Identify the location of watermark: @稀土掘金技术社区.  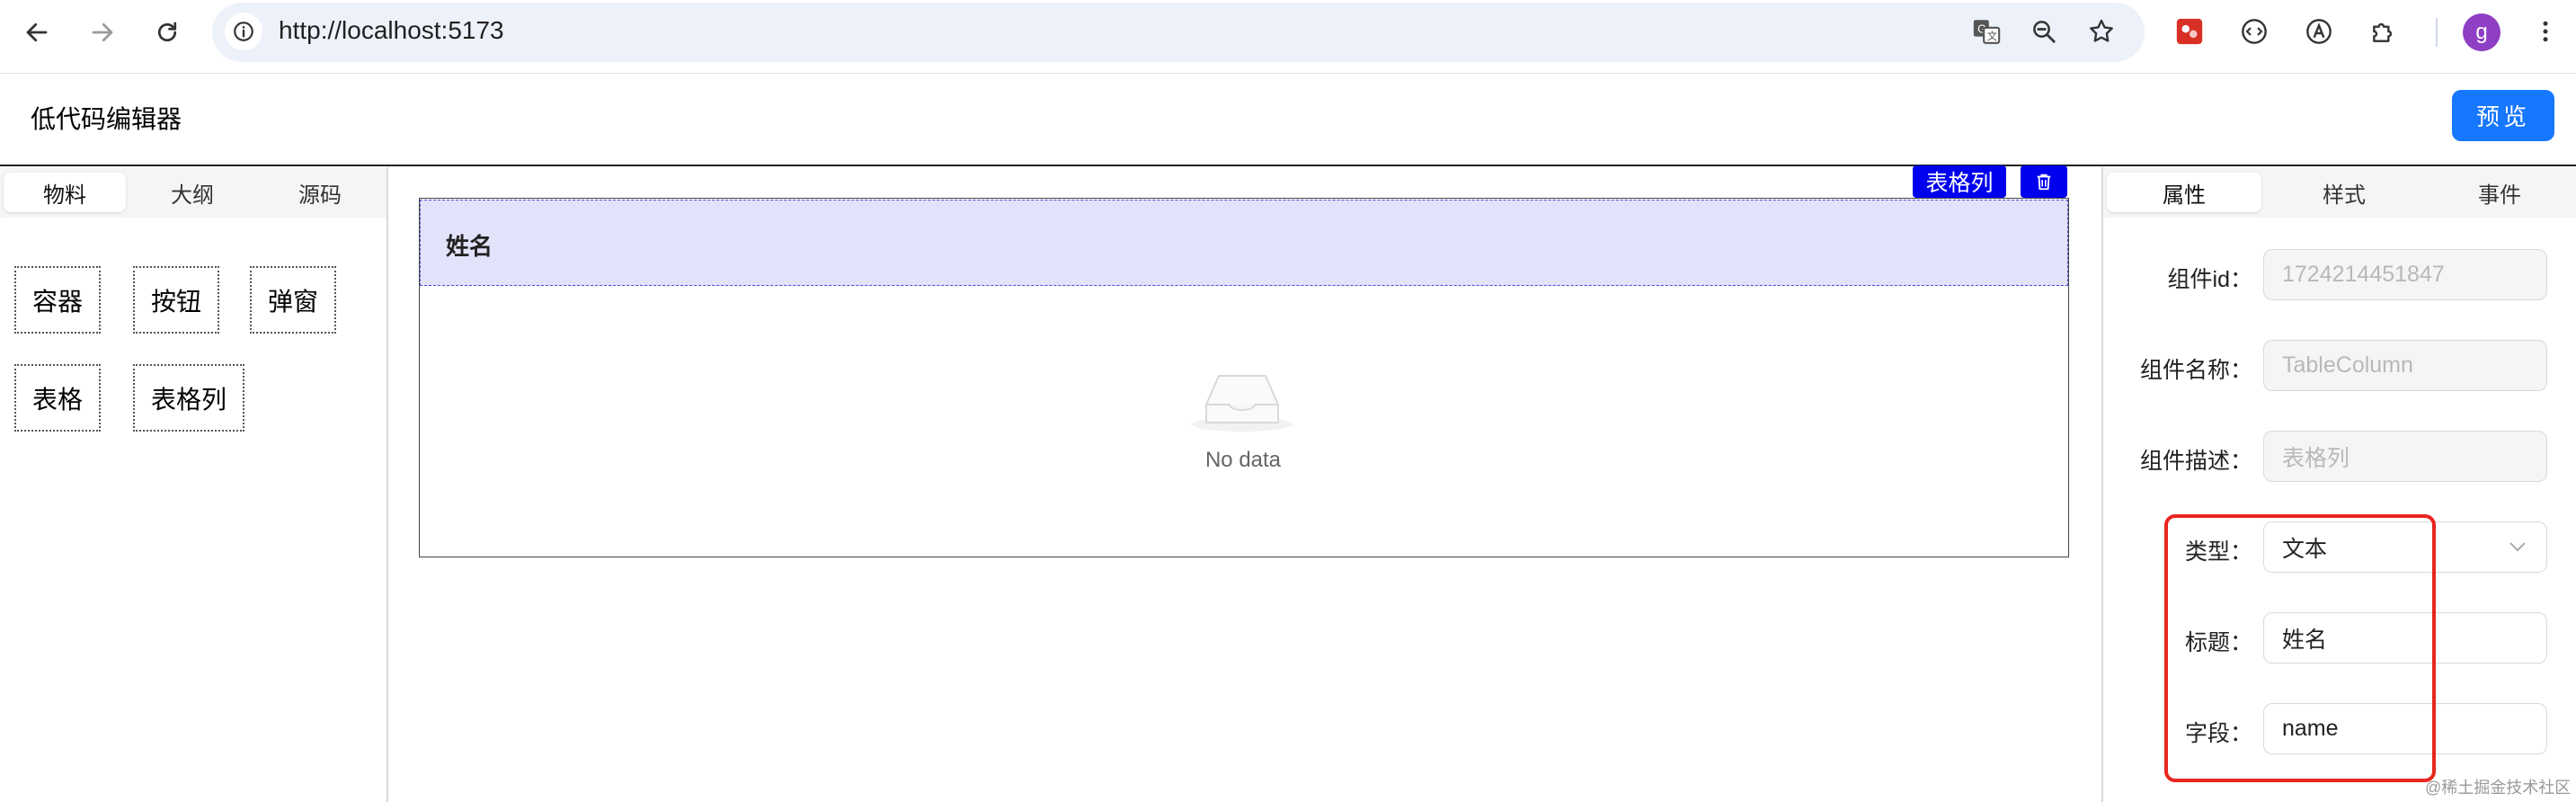
(2498, 788).